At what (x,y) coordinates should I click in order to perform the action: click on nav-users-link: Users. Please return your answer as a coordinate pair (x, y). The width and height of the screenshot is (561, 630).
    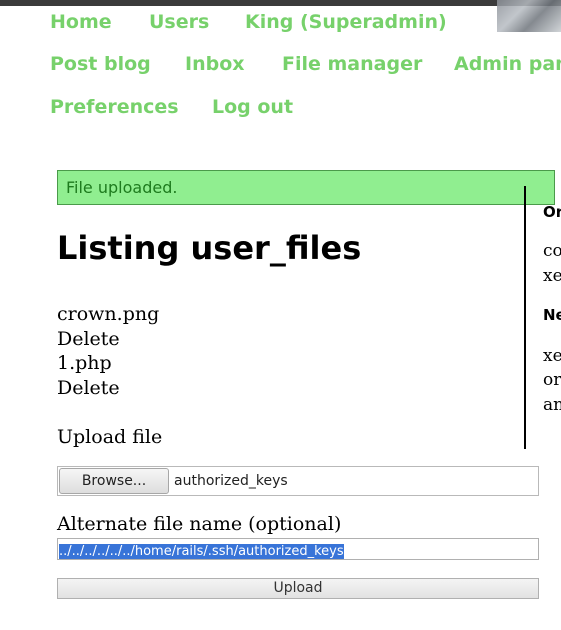
    Looking at the image, I should click on (179, 22).